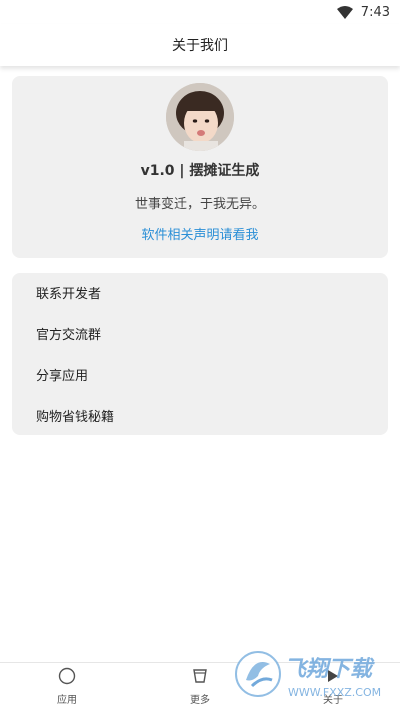 The height and width of the screenshot is (708, 400). Describe the element at coordinates (200, 700) in the screenshot. I see `nav-label-more: 更多` at that location.